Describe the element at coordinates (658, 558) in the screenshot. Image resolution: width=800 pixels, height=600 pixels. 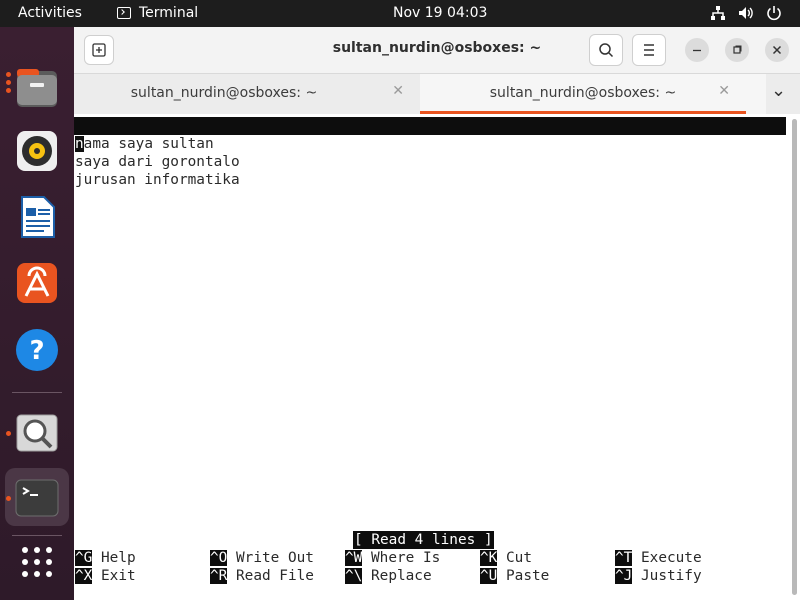
I see `shortcut-execute: ^T Execute` at that location.